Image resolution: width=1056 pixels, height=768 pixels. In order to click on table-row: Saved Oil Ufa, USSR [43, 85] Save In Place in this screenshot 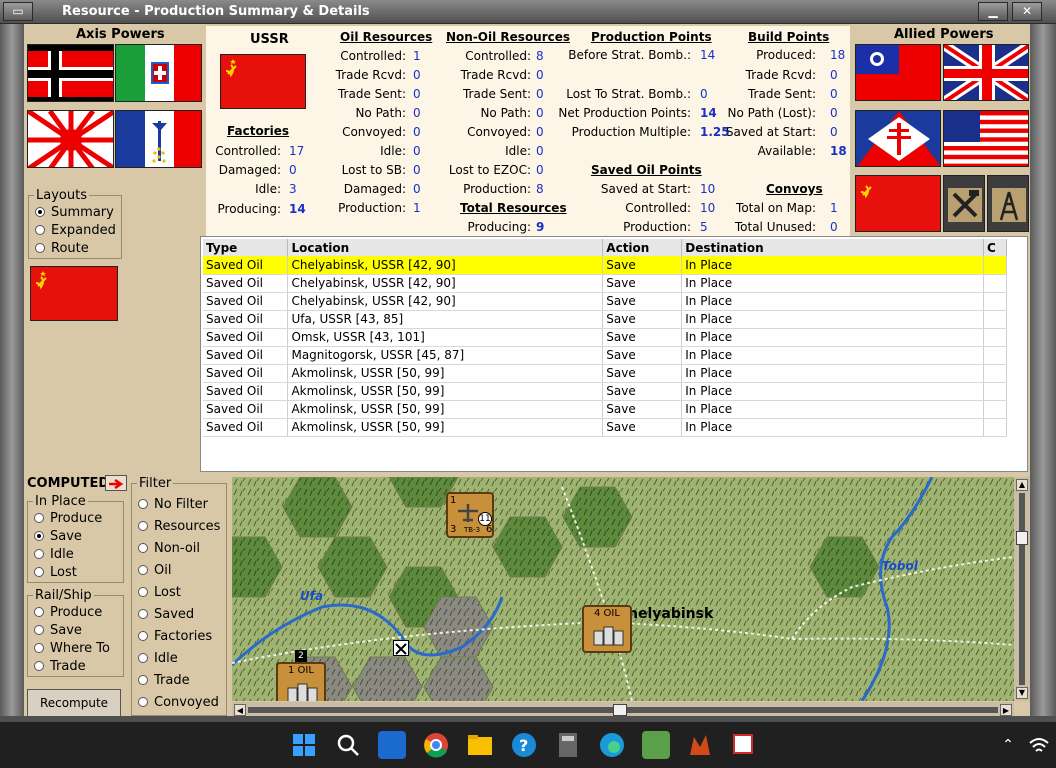, I will do `click(605, 319)`.